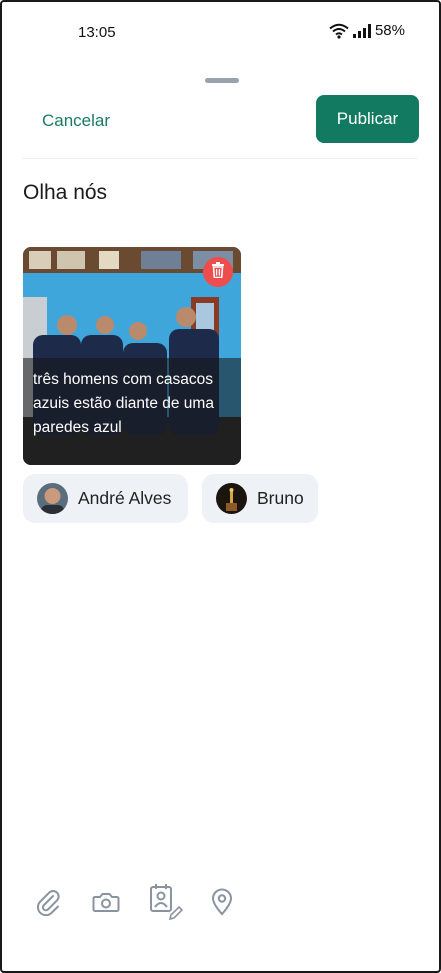 Image resolution: width=441 pixels, height=973 pixels. What do you see at coordinates (76, 121) in the screenshot?
I see `cancel-button: Cancelar` at bounding box center [76, 121].